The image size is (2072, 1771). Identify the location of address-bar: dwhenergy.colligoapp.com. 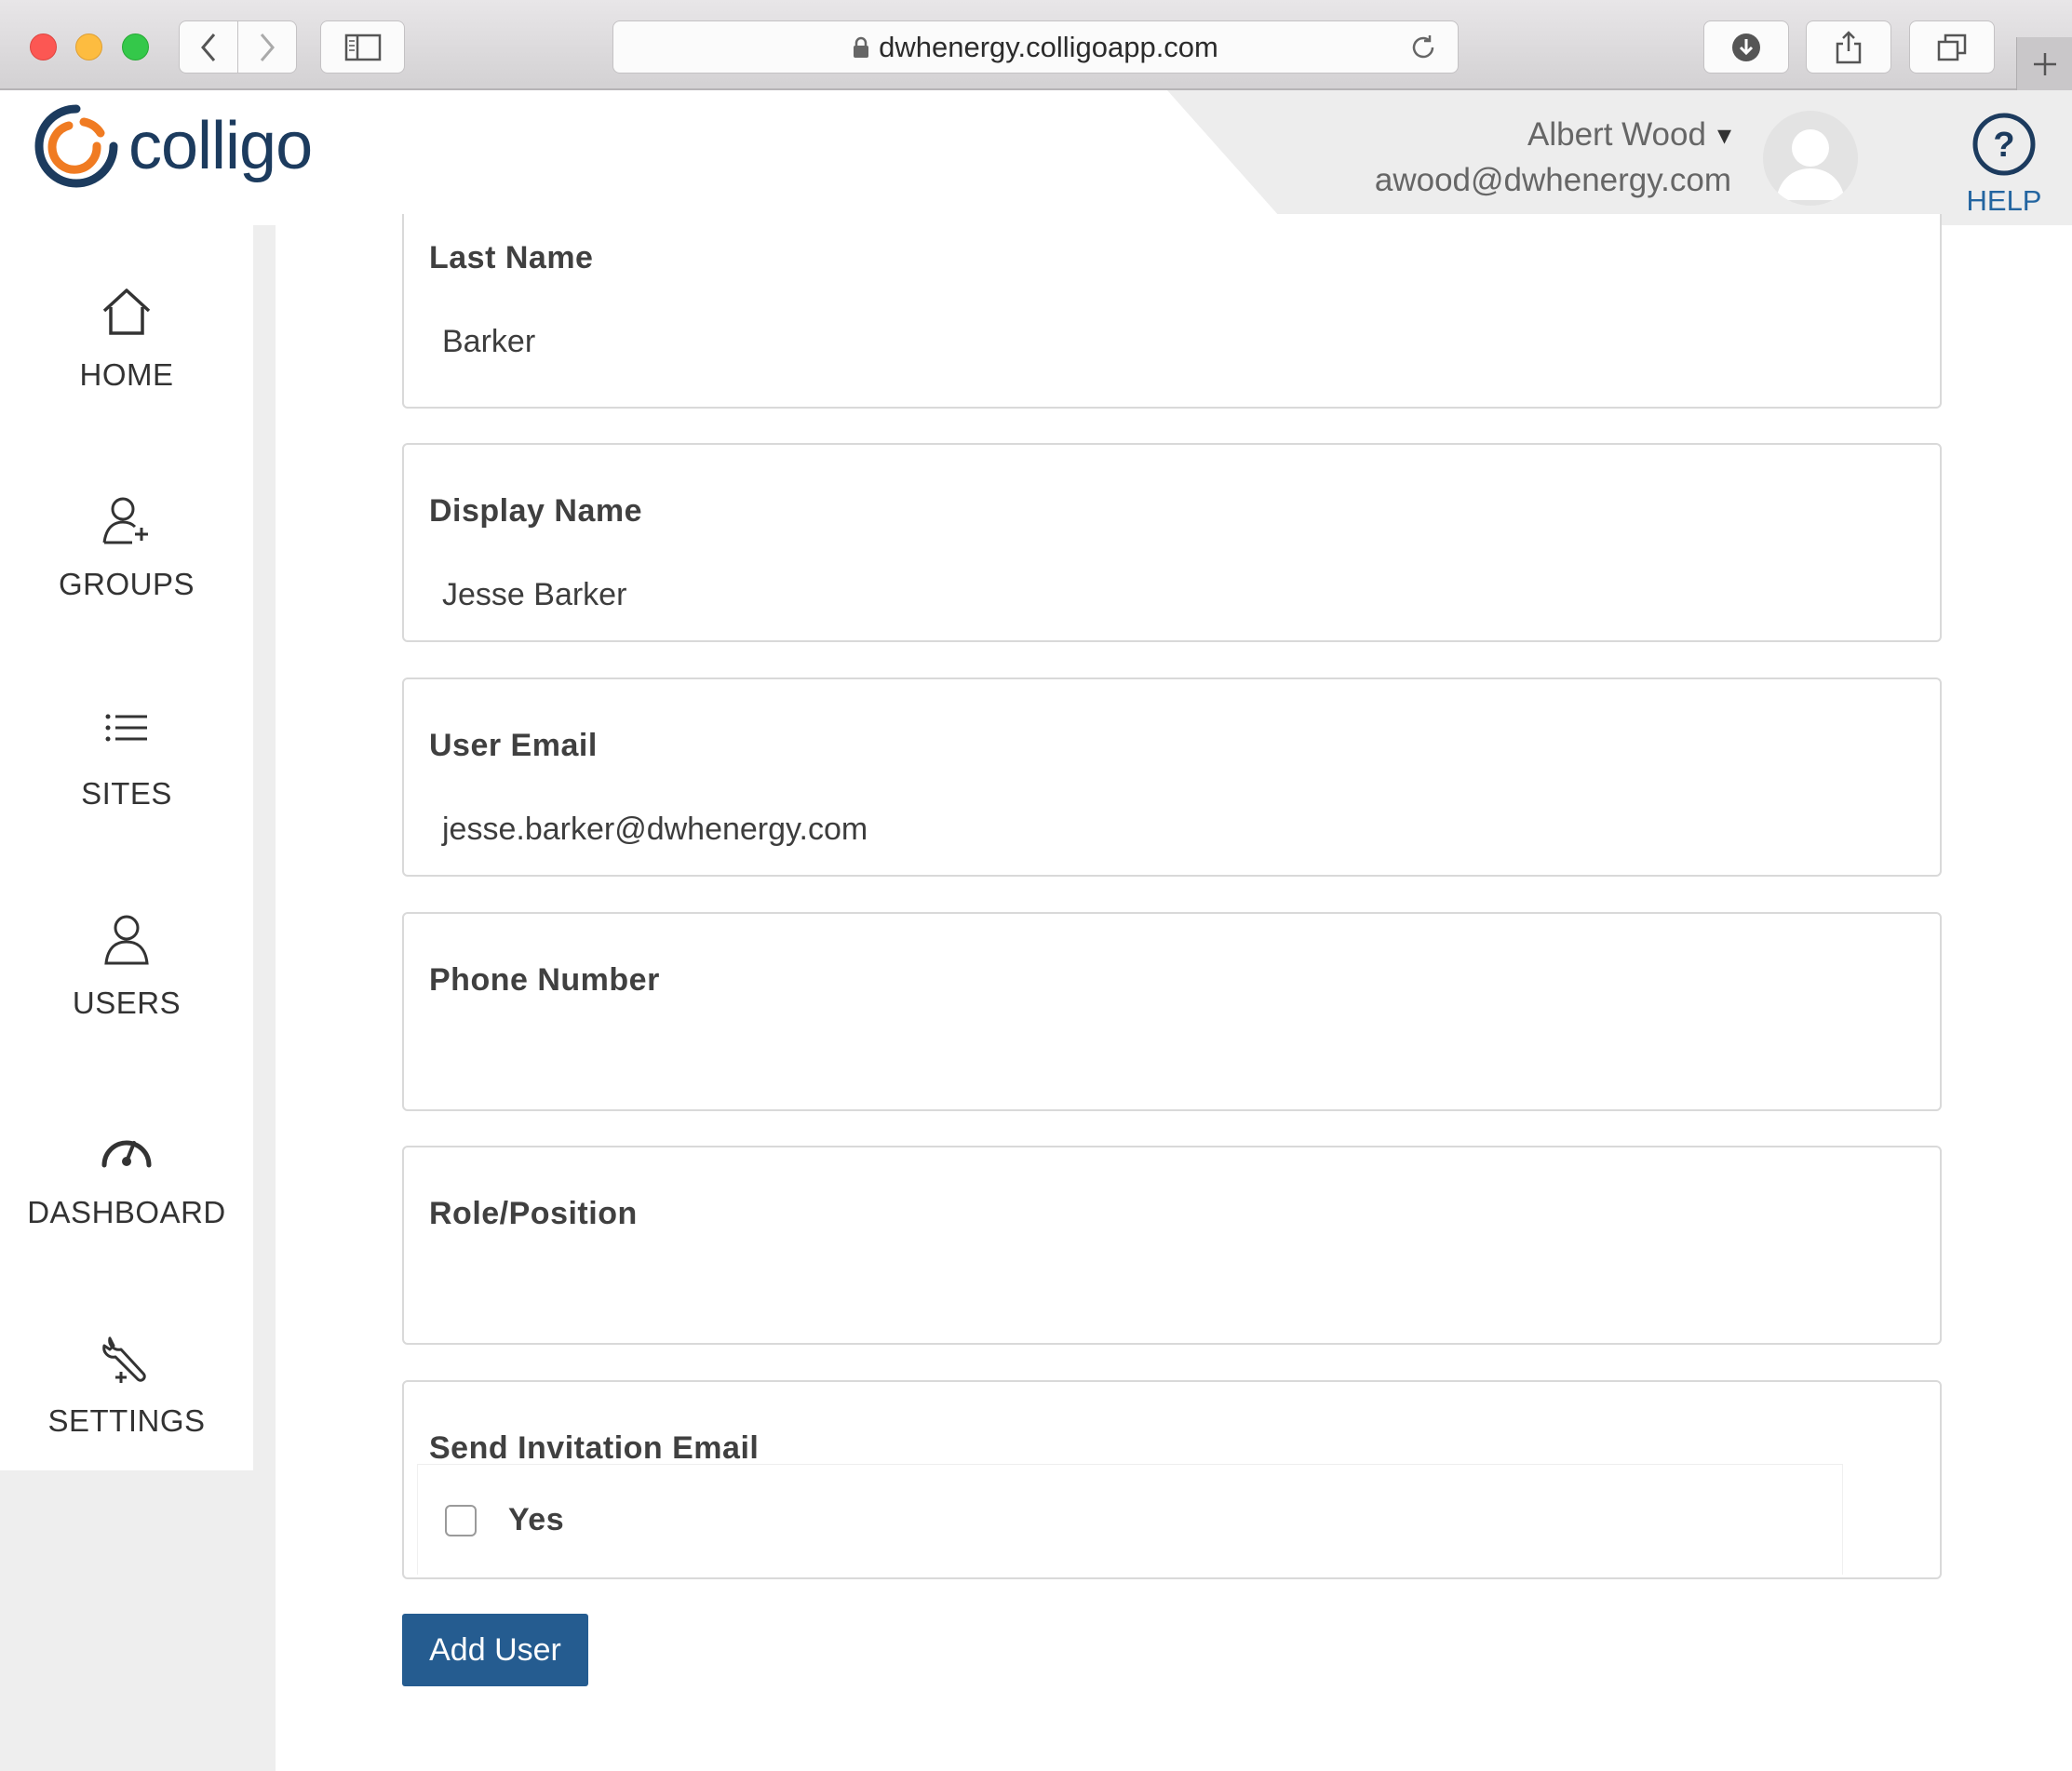
(1035, 47).